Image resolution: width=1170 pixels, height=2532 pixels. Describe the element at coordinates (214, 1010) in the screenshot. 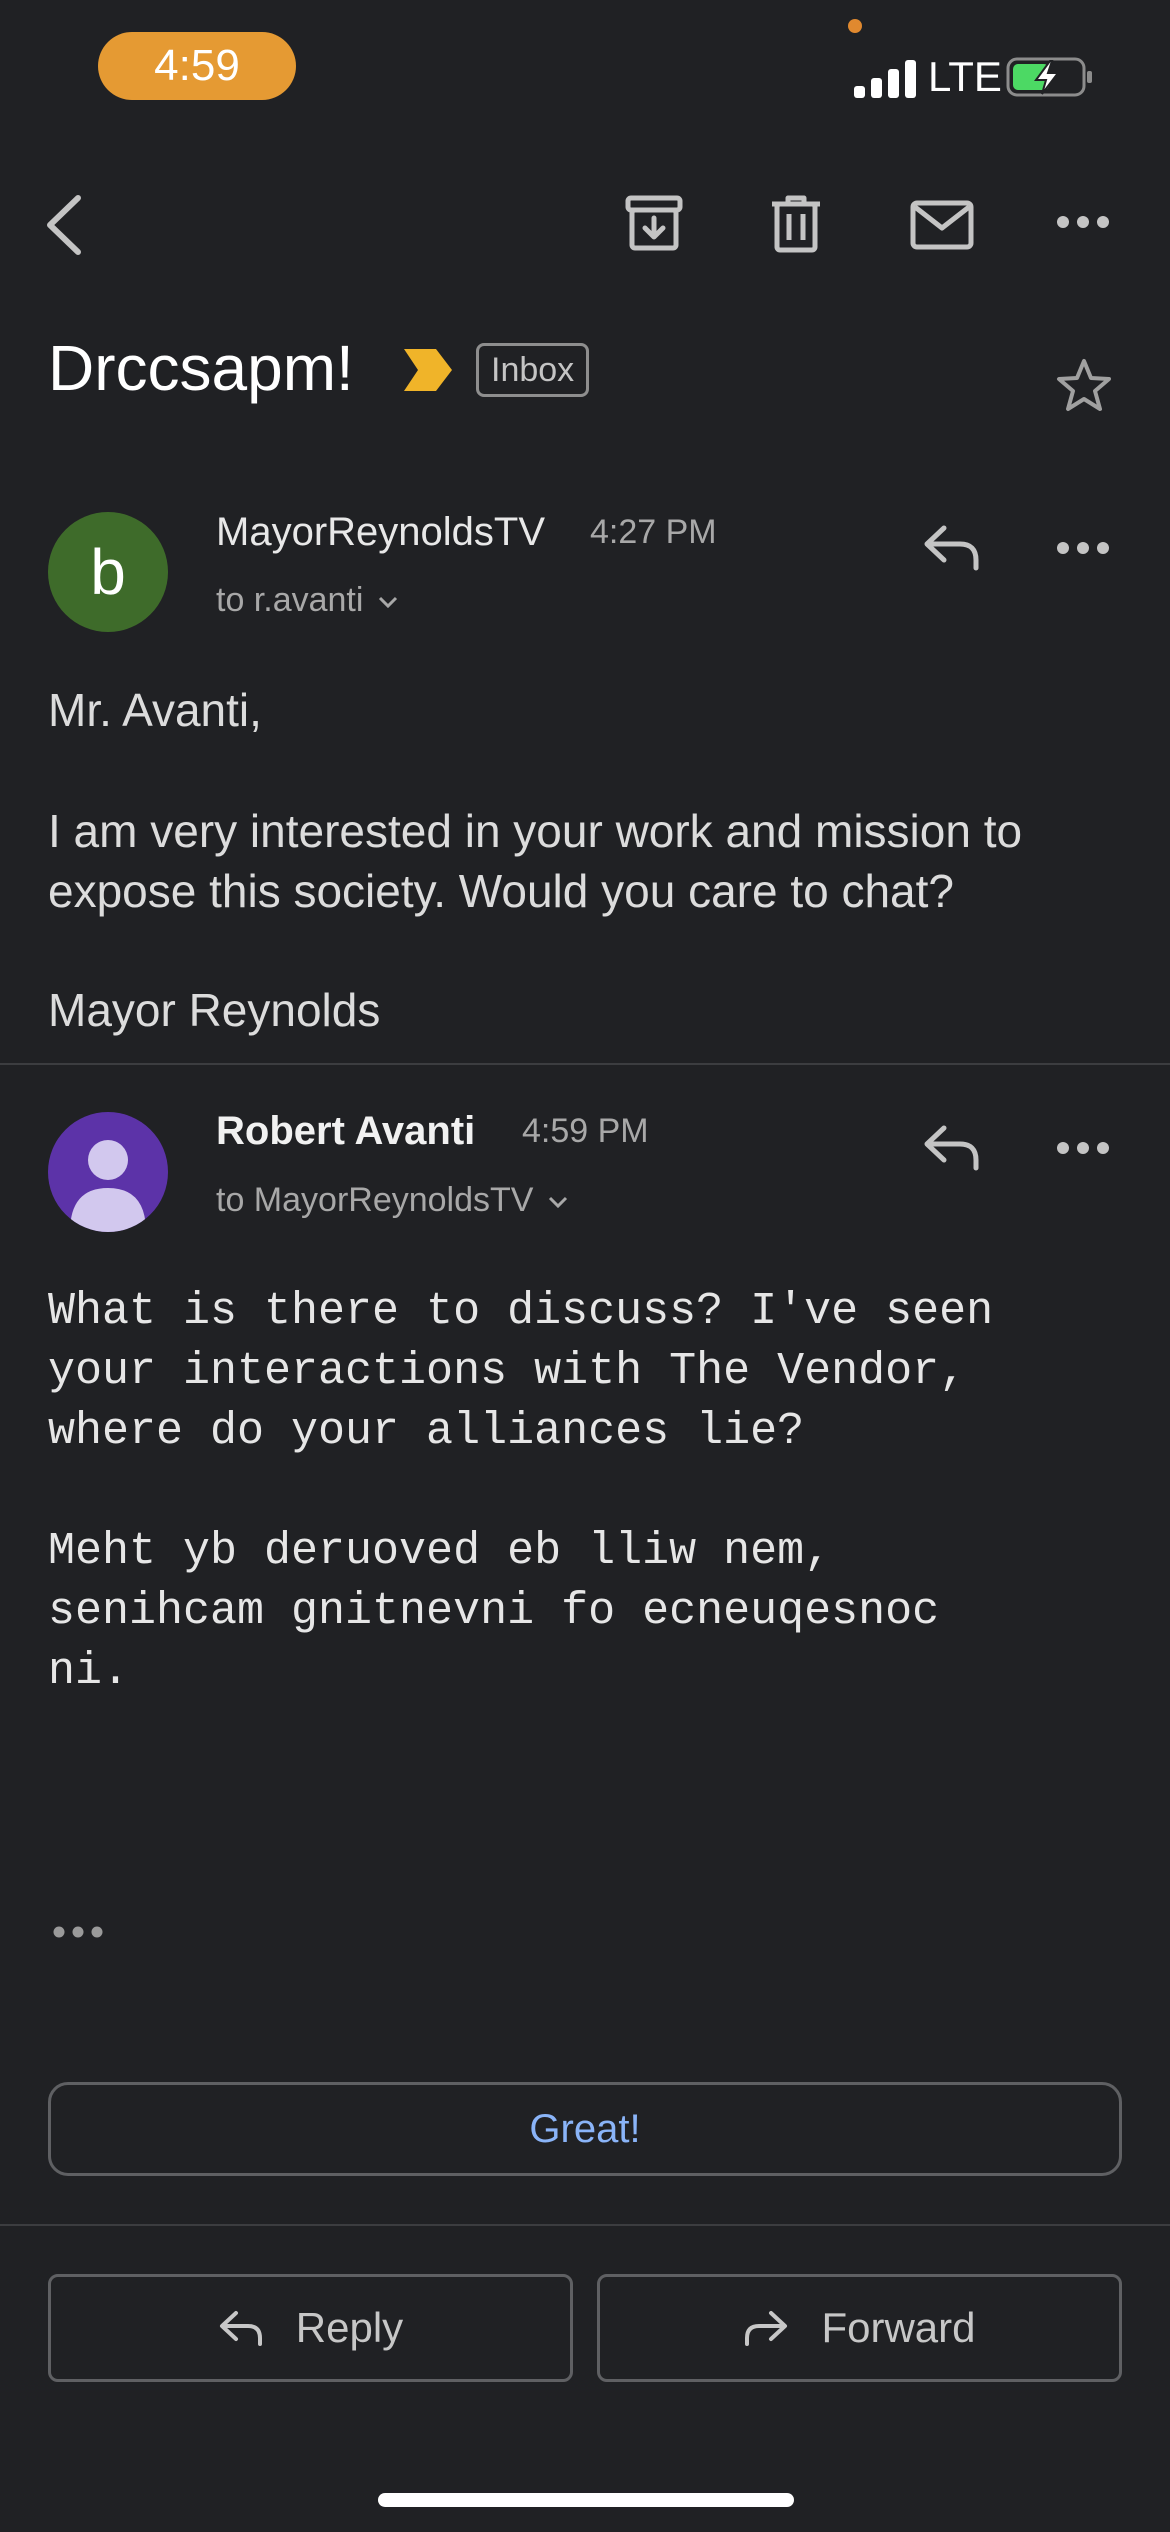

I see `message-signature: Mayor Reynolds` at that location.